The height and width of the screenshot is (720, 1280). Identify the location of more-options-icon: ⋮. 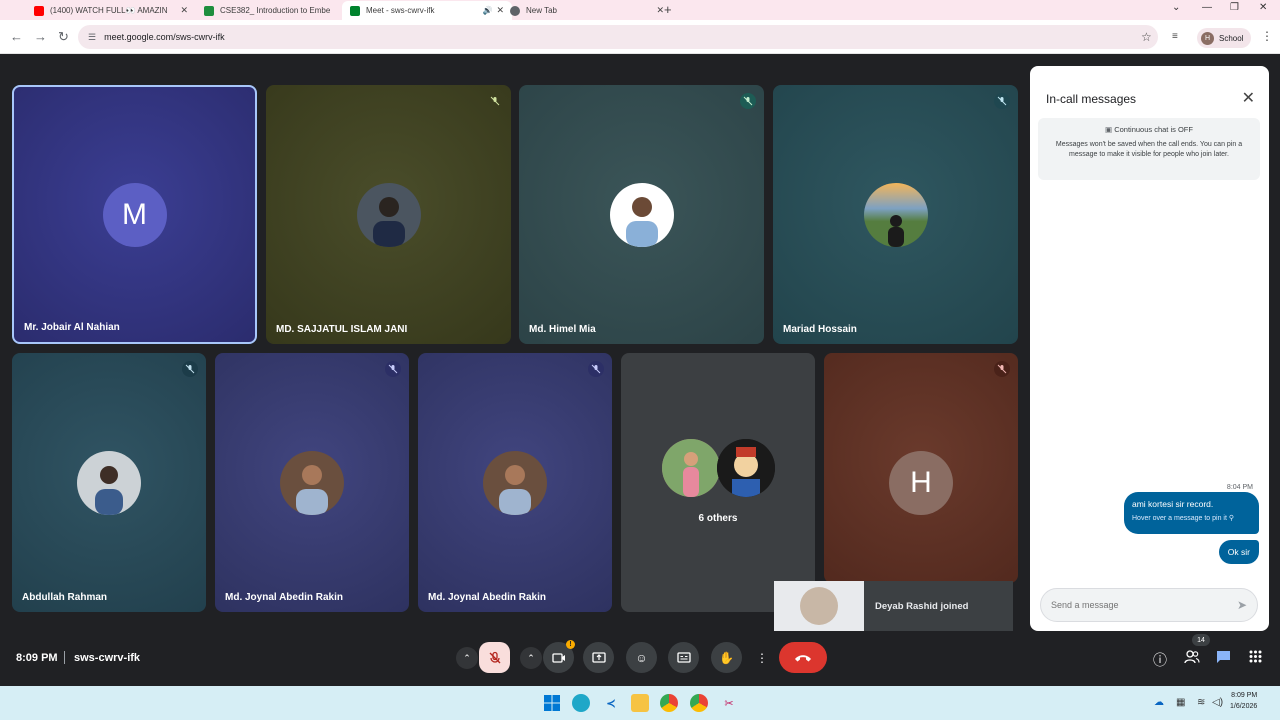
(762, 657).